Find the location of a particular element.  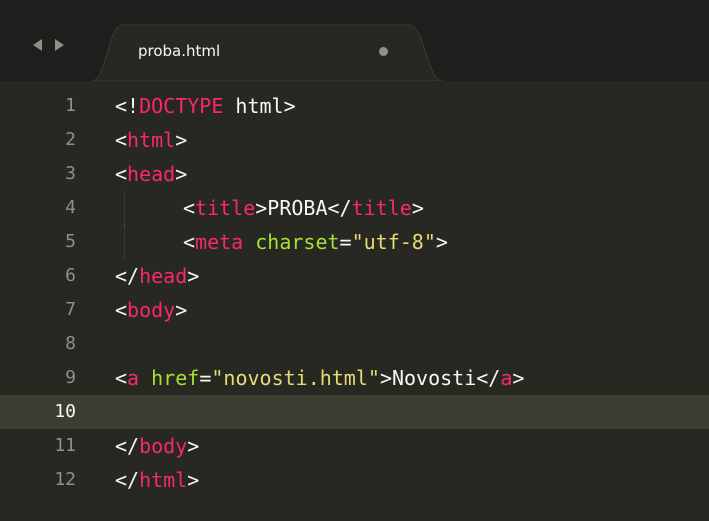

code-line: 9 <a href="novosti.html">Novosti</a> is located at coordinates (354, 378).